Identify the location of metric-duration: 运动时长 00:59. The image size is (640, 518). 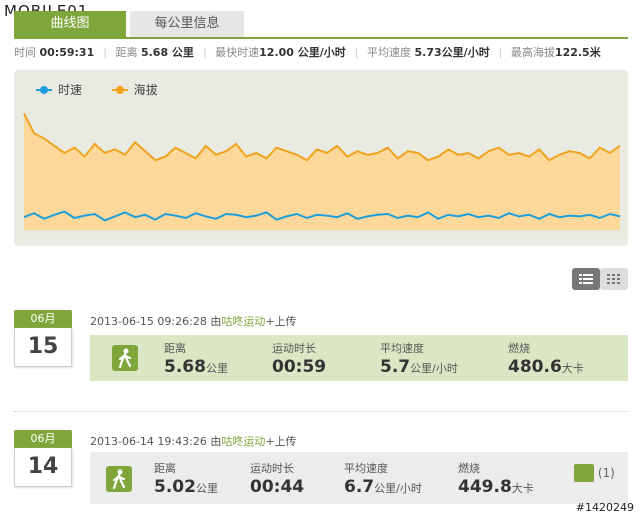
(299, 358).